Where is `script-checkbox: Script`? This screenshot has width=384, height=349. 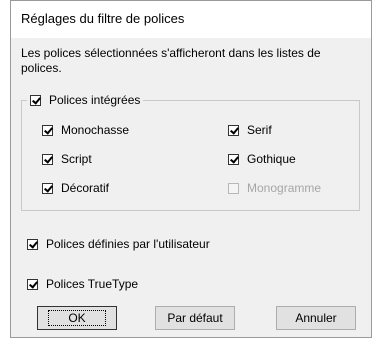
script-checkbox: Script is located at coordinates (67, 159).